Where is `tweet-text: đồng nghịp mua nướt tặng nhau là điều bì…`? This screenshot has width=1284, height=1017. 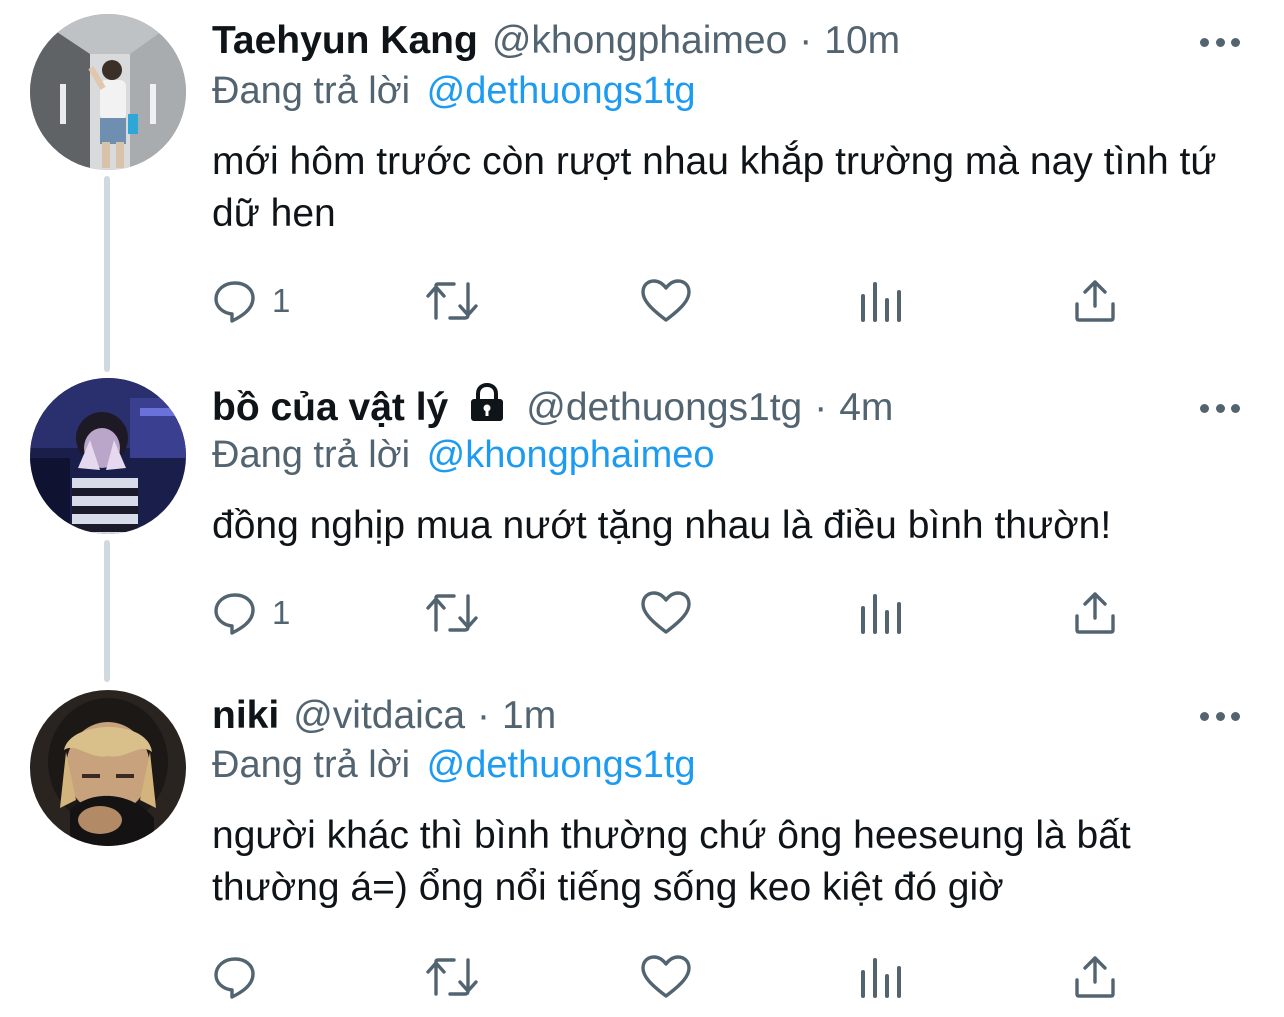
tweet-text: đồng nghịp mua nướt tặng nhau là điều bì… is located at coordinates (662, 525).